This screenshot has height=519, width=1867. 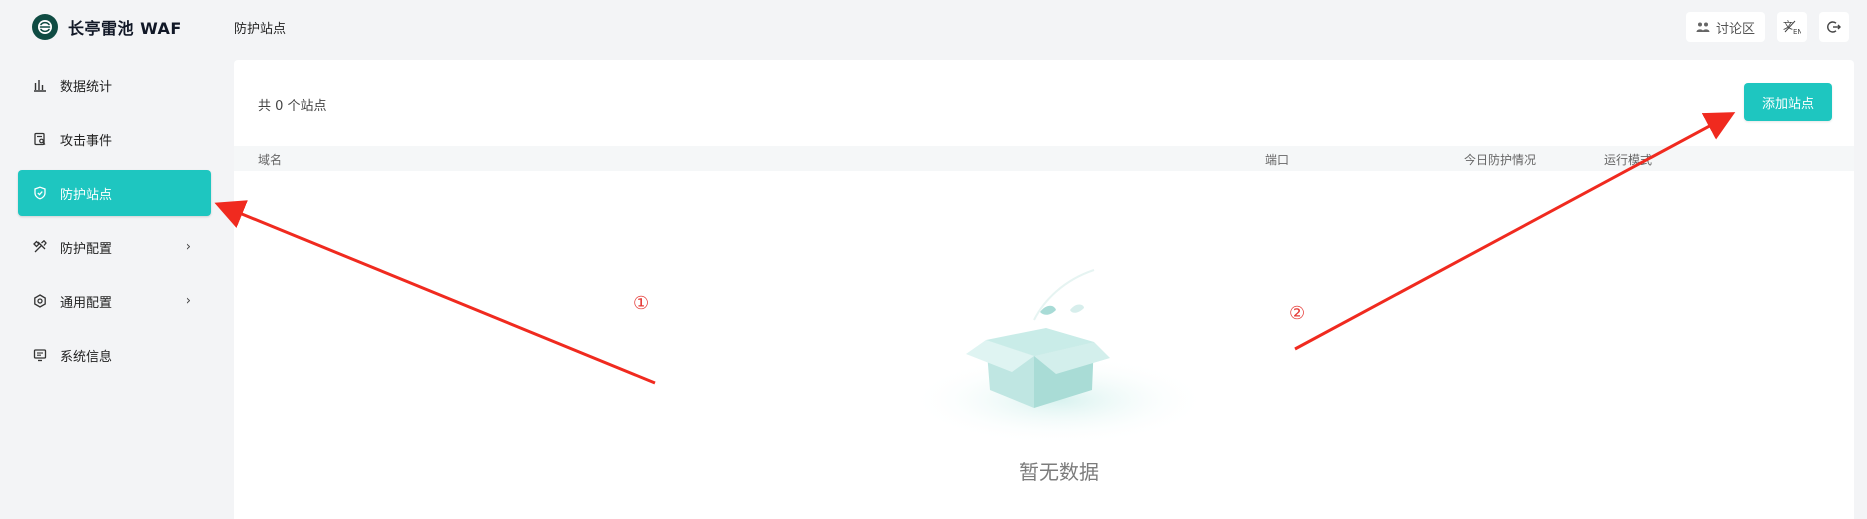 What do you see at coordinates (260, 29) in the screenshot?
I see `breadcrumb: 防护站点` at bounding box center [260, 29].